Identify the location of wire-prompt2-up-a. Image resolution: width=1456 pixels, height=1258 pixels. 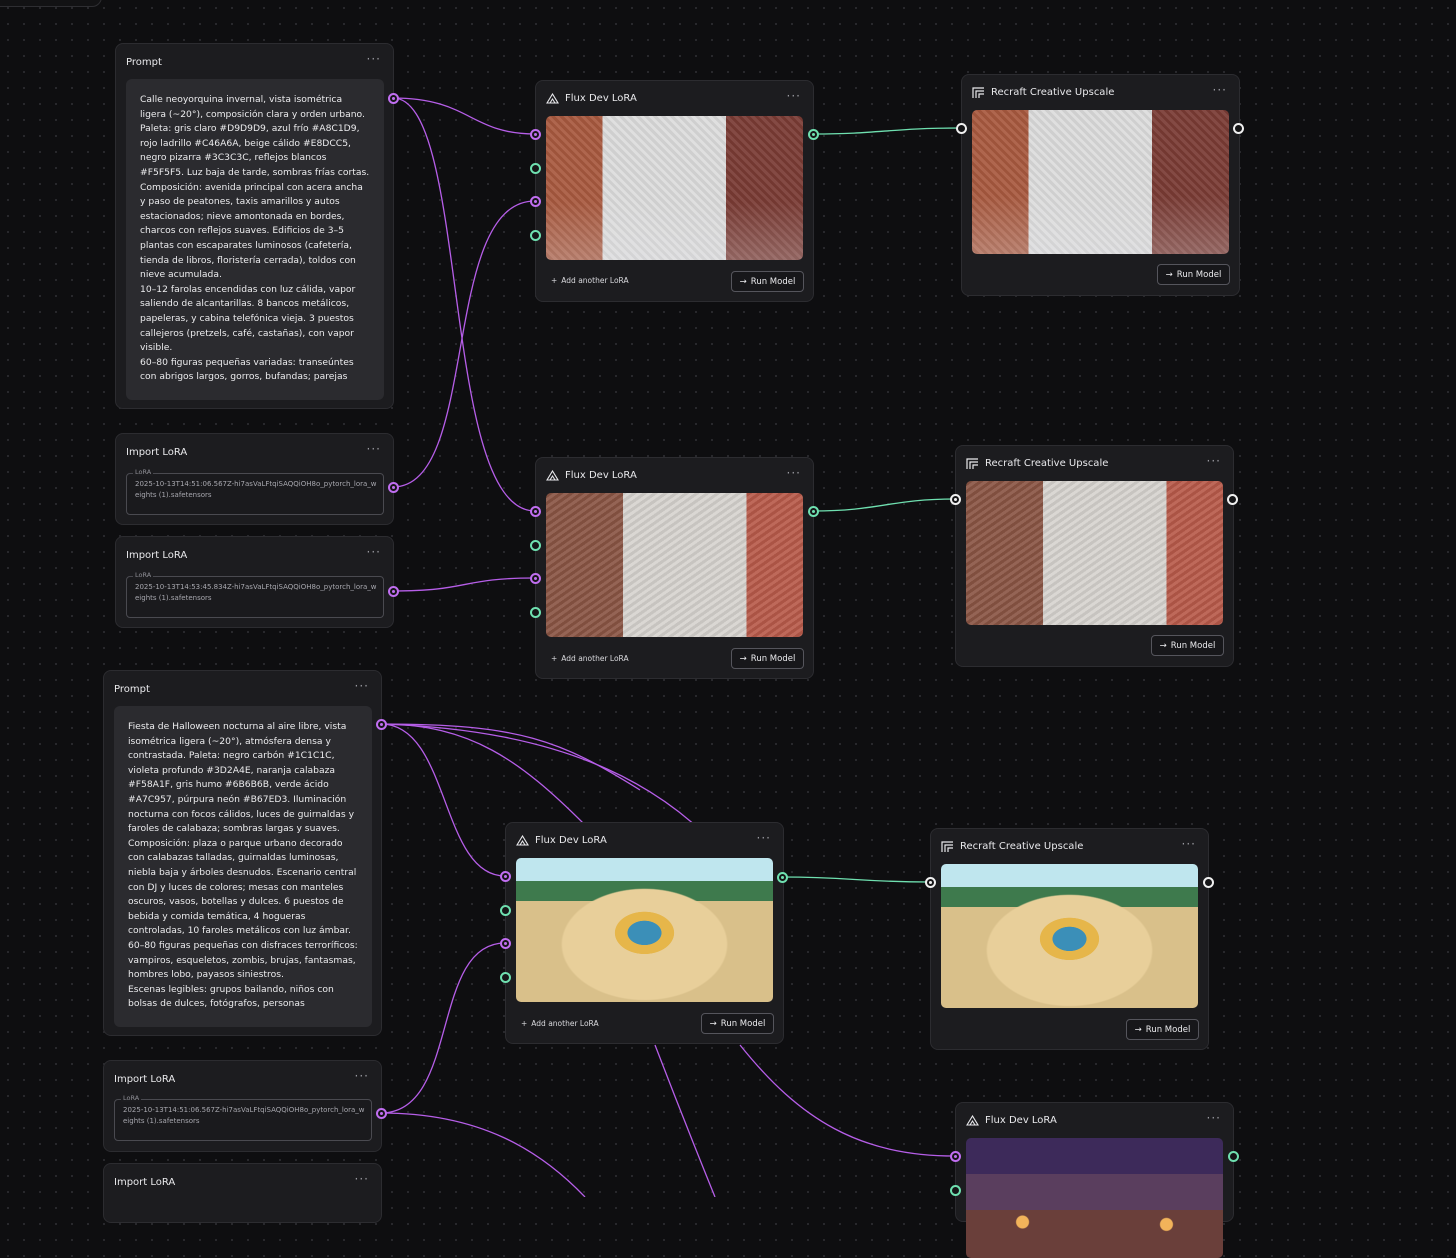
(483, 774).